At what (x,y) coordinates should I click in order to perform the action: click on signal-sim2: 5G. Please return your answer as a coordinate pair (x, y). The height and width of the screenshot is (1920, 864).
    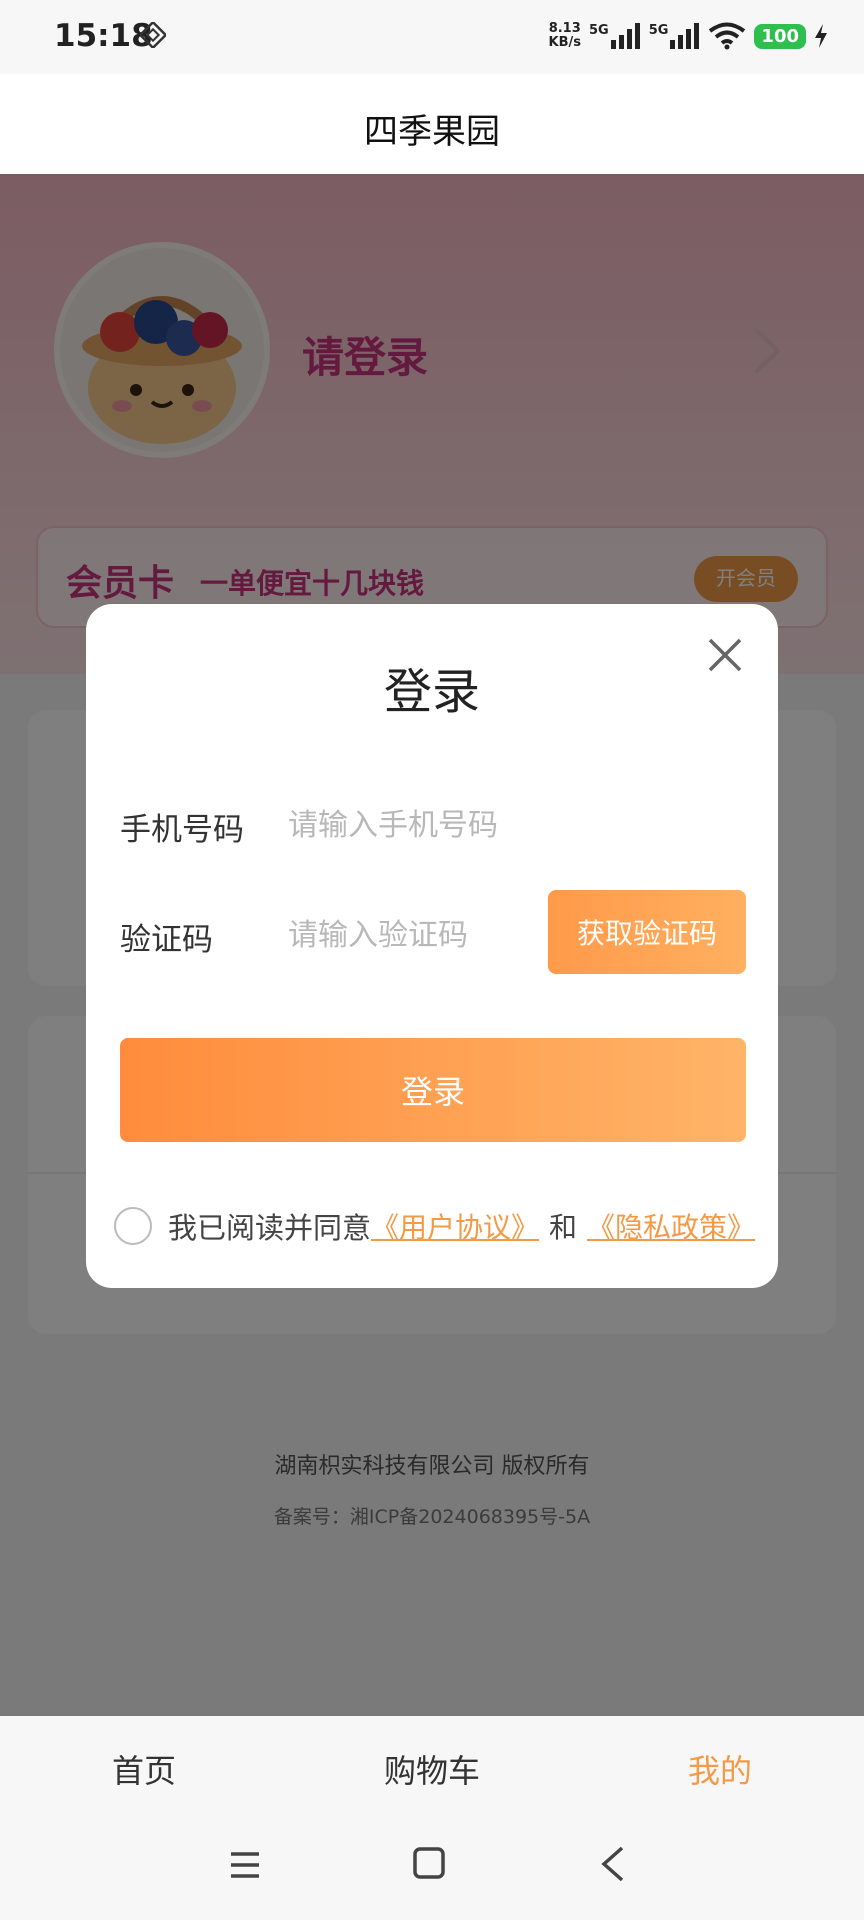
    Looking at the image, I should click on (675, 36).